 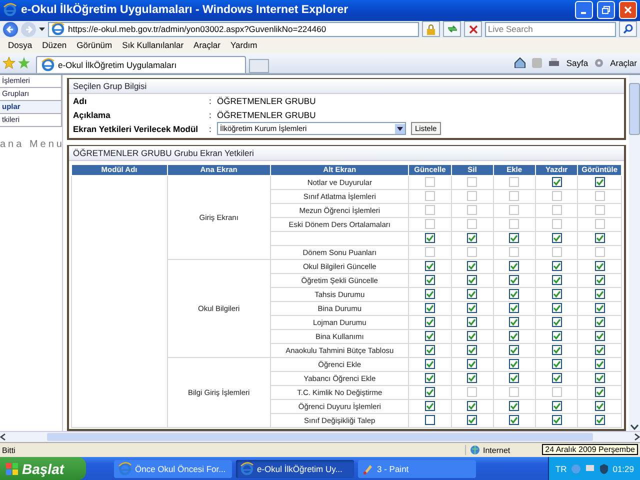 I want to click on security-zone: Internet, so click(x=496, y=450).